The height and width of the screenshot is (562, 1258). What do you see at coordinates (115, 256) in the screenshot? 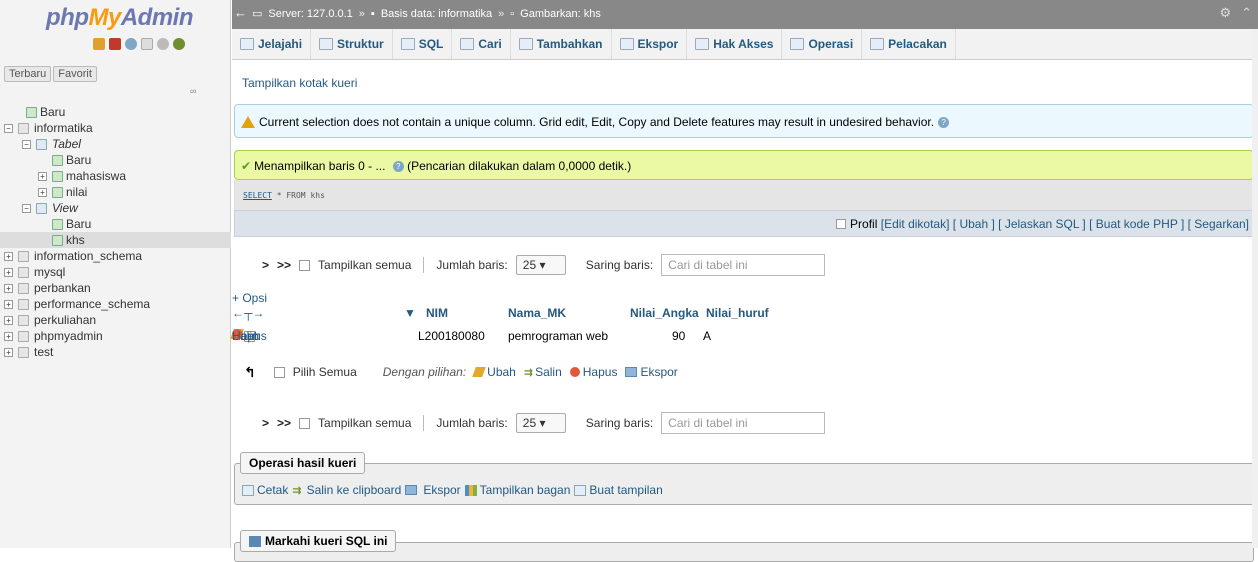
I see `tree-item-information-schema: + information_schema` at bounding box center [115, 256].